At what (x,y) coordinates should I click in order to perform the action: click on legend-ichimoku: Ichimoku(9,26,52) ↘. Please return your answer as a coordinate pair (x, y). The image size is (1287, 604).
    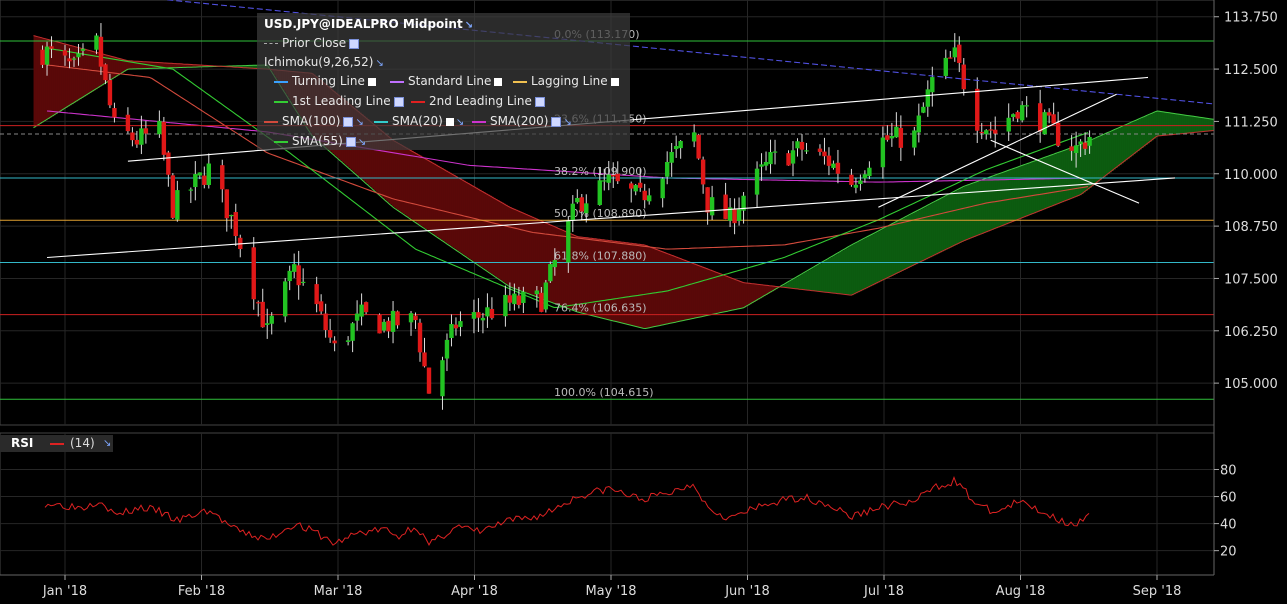
    Looking at the image, I should click on (324, 62).